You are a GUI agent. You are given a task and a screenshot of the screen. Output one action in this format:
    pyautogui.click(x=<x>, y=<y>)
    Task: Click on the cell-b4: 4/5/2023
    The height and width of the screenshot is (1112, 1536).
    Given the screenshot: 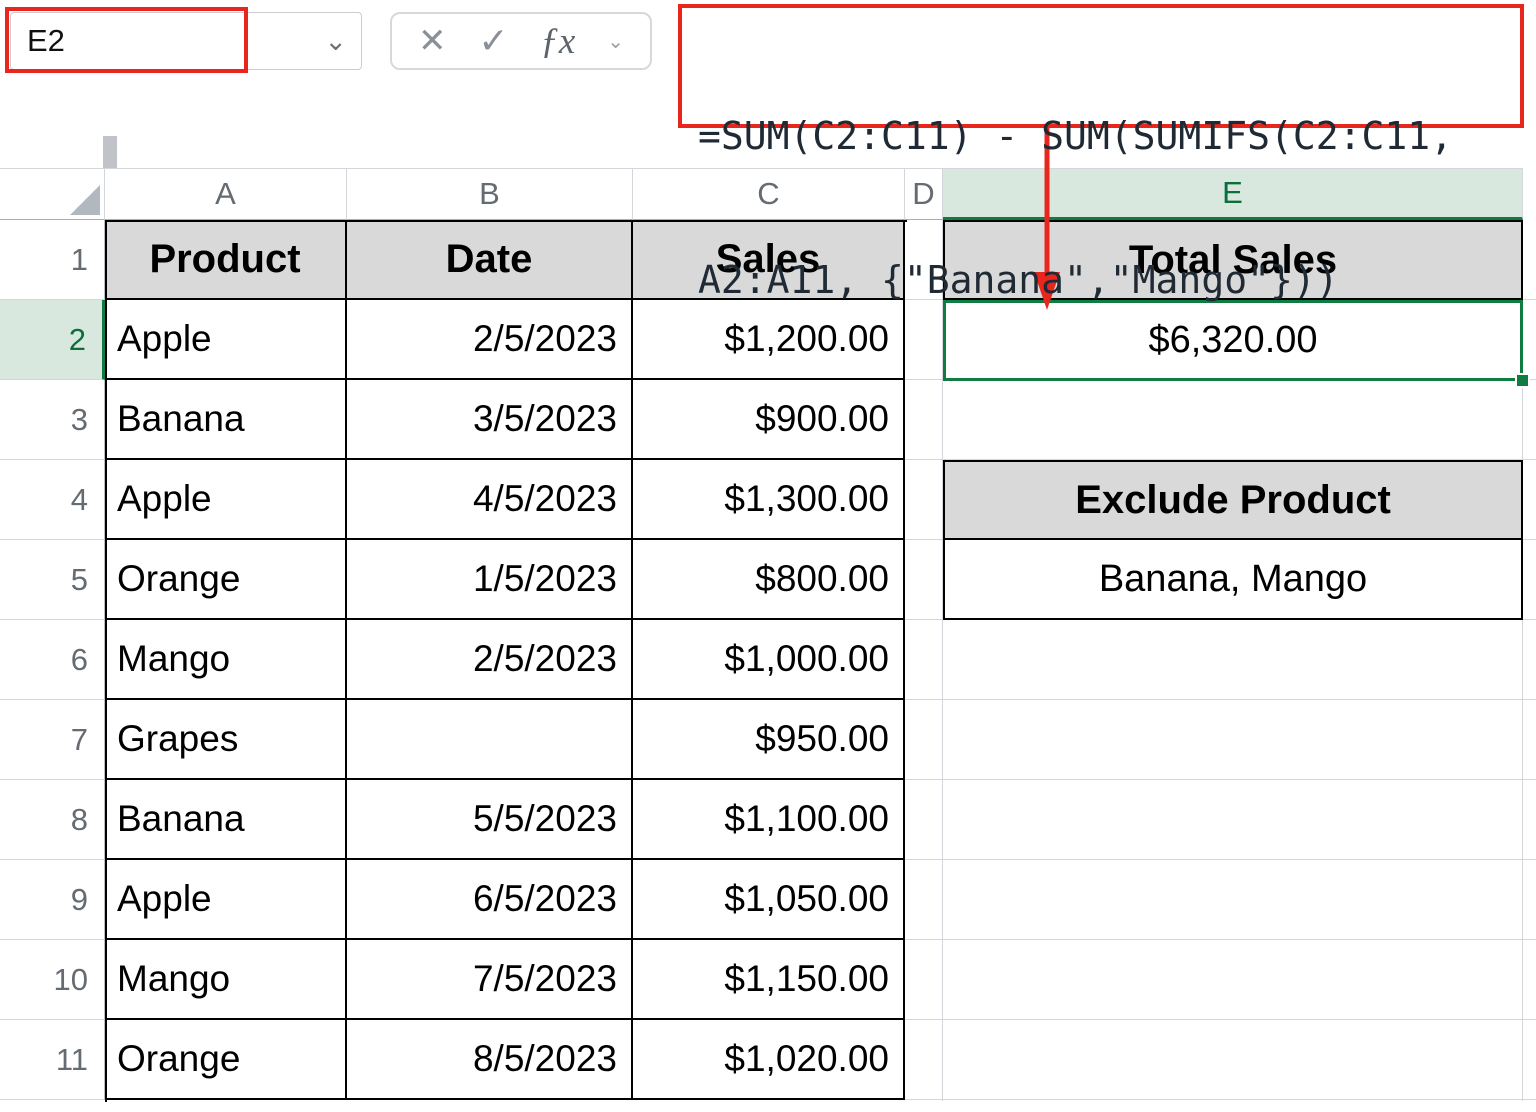 What is the action you would take?
    pyautogui.click(x=490, y=500)
    